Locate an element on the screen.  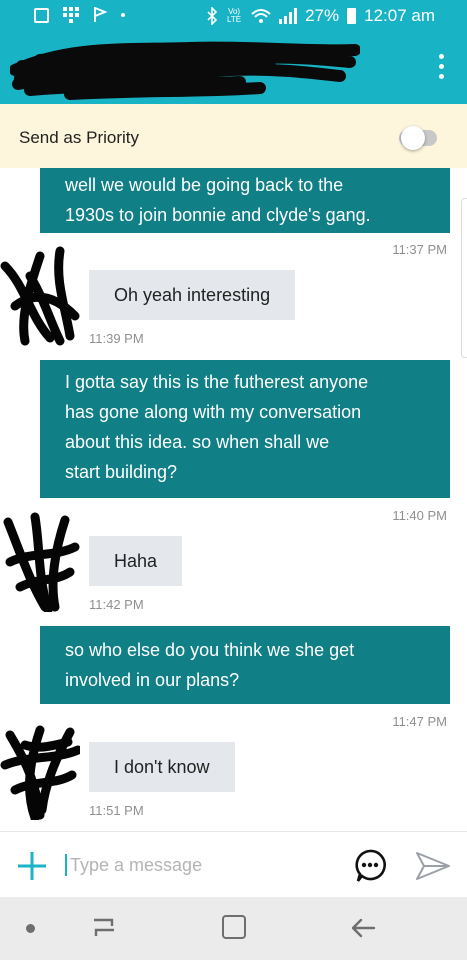
message-timestamp: 11:40 PM is located at coordinates (419, 515).